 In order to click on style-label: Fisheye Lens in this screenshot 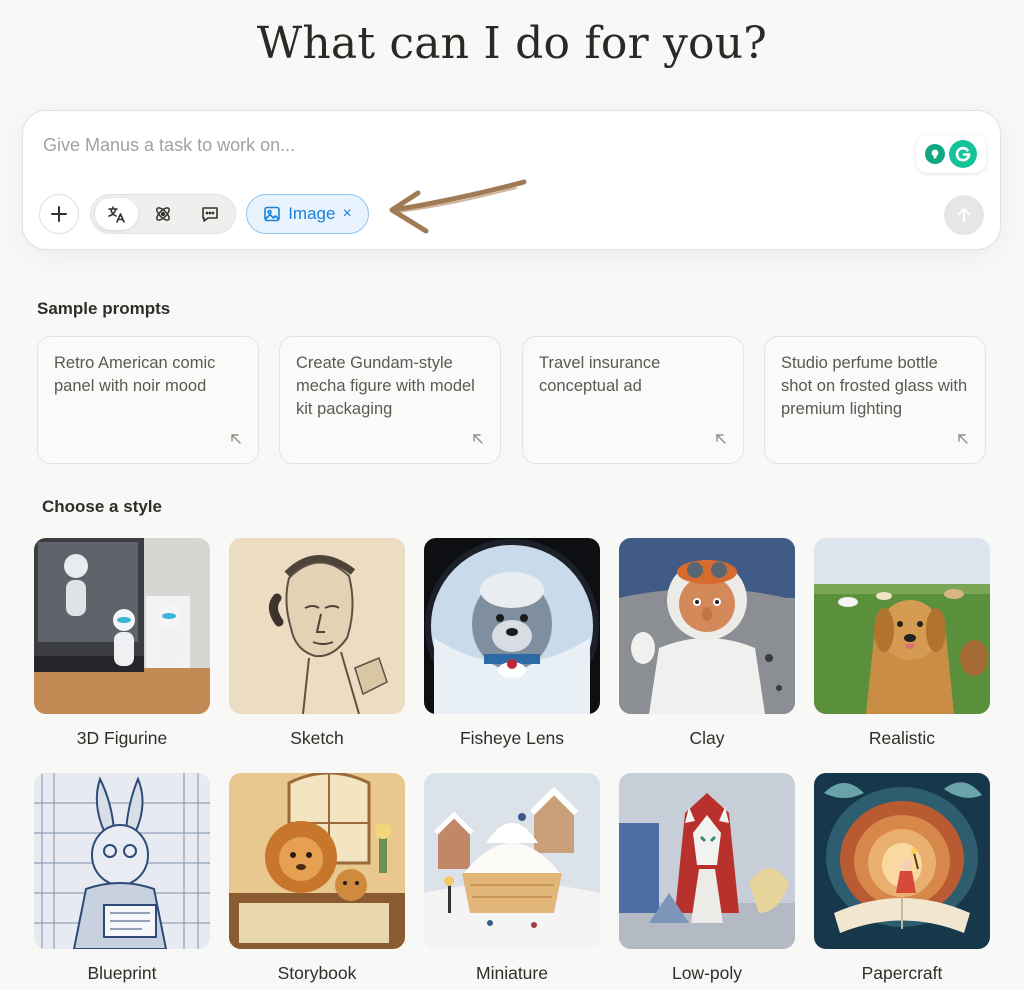, I will do `click(512, 738)`.